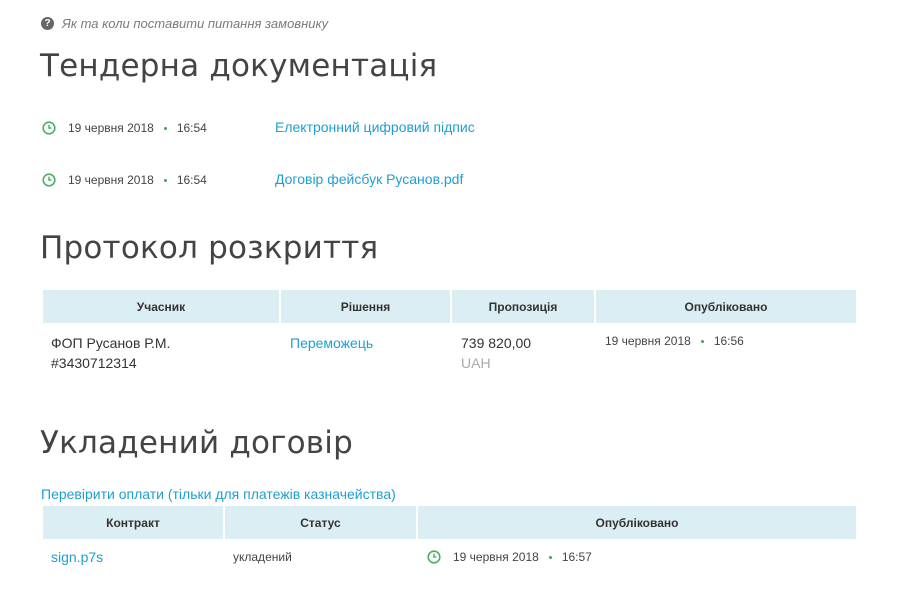 The image size is (922, 604). I want to click on contract-header-row: Контракт Статус Опубліковано, so click(449, 522).